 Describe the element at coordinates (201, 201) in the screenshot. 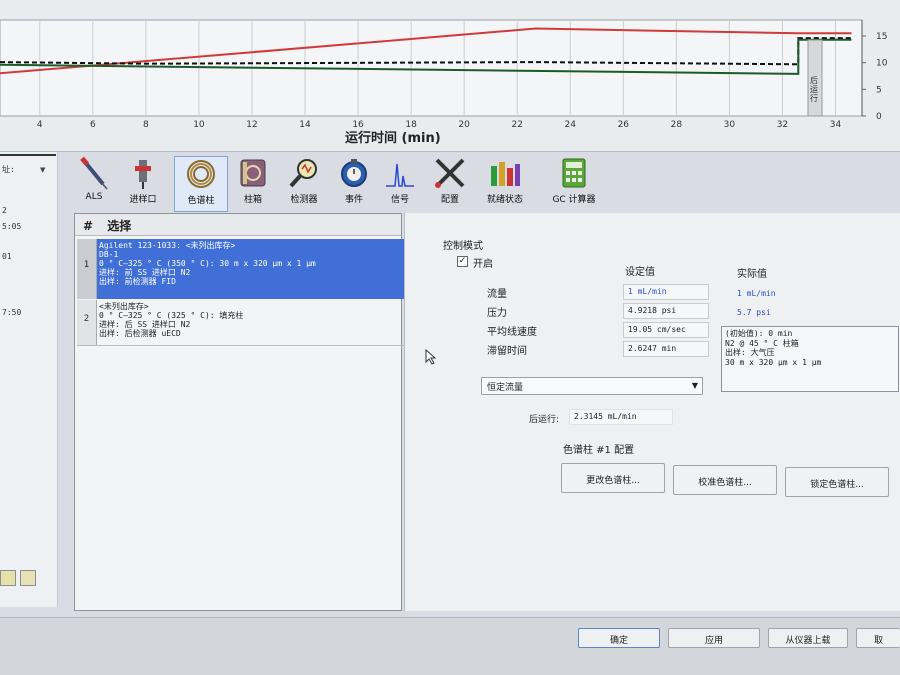

I see `tool-column-label: 色谱柱` at that location.